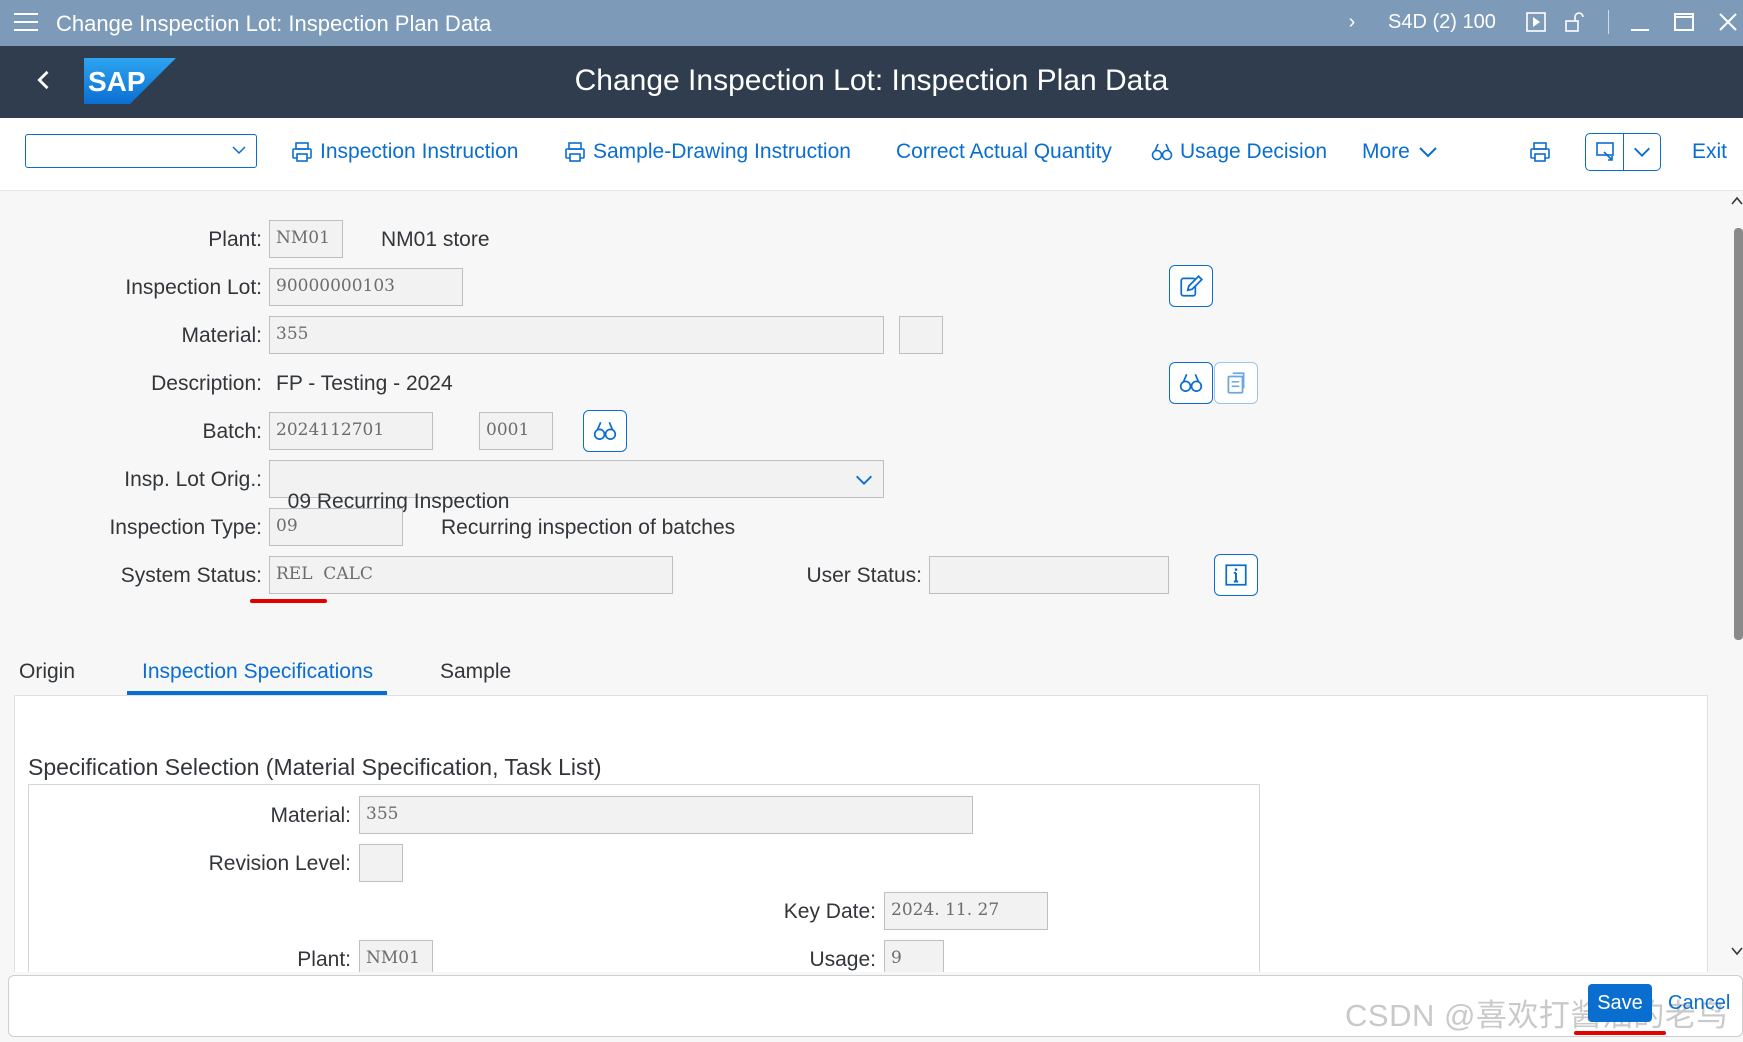 This screenshot has width=1743, height=1042. I want to click on correct-actual-quantity-label: Correct Actual Quantity, so click(1004, 151).